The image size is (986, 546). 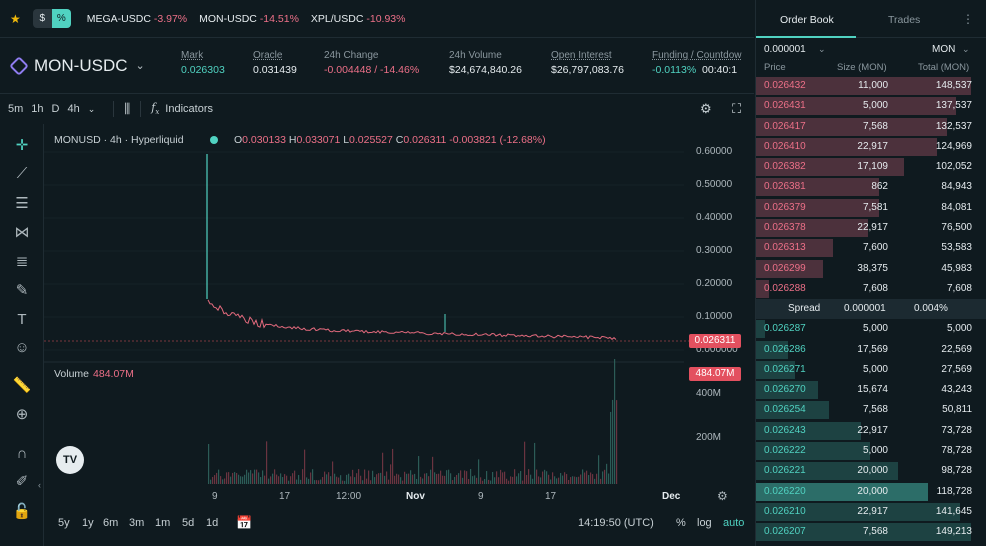 What do you see at coordinates (189, 109) in the screenshot?
I see `indicators-button: Indicators` at bounding box center [189, 109].